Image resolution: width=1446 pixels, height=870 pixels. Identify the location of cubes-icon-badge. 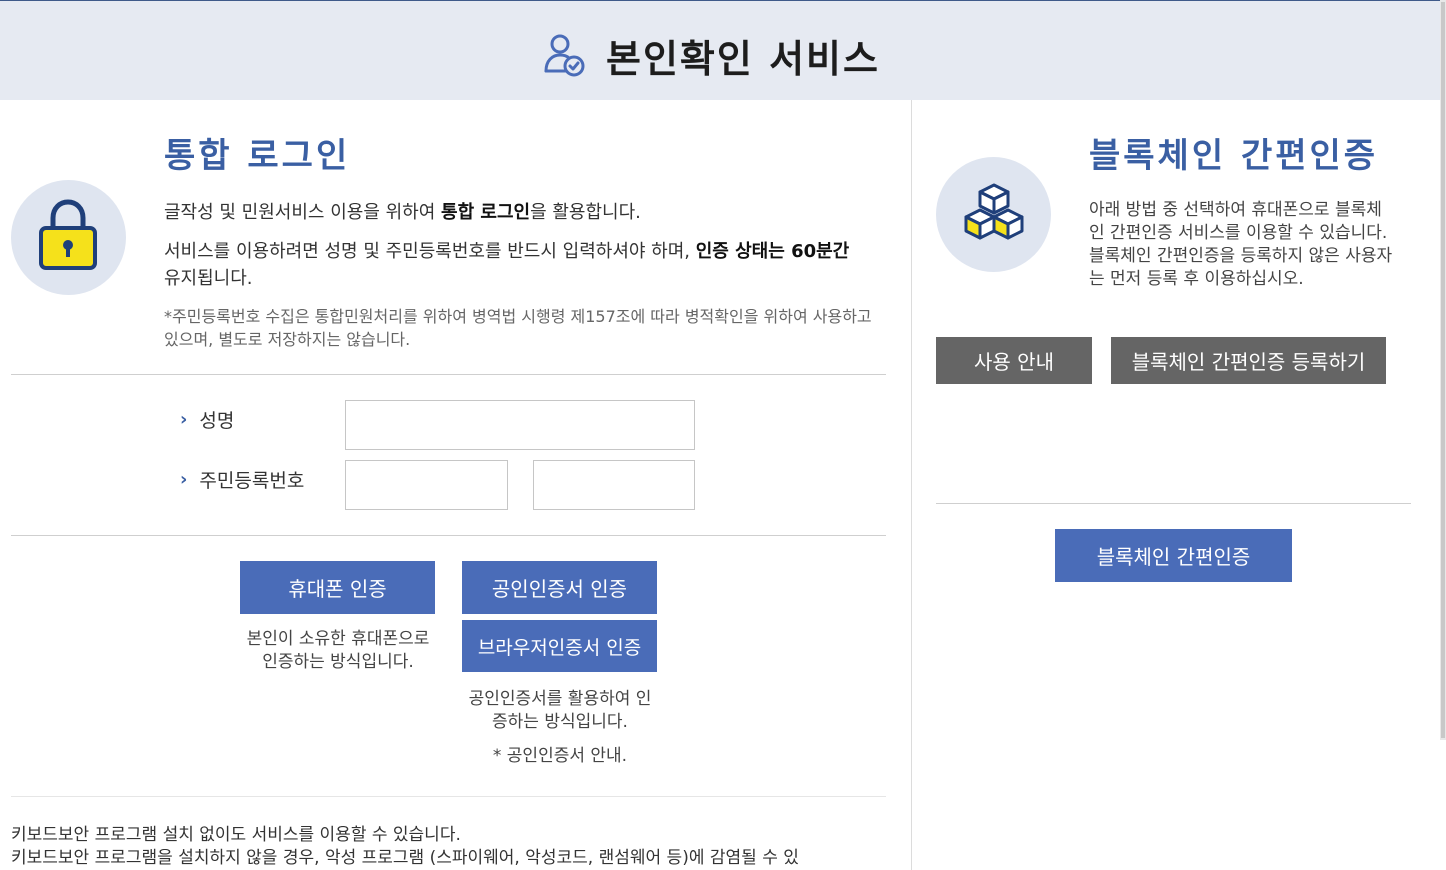
(993, 214).